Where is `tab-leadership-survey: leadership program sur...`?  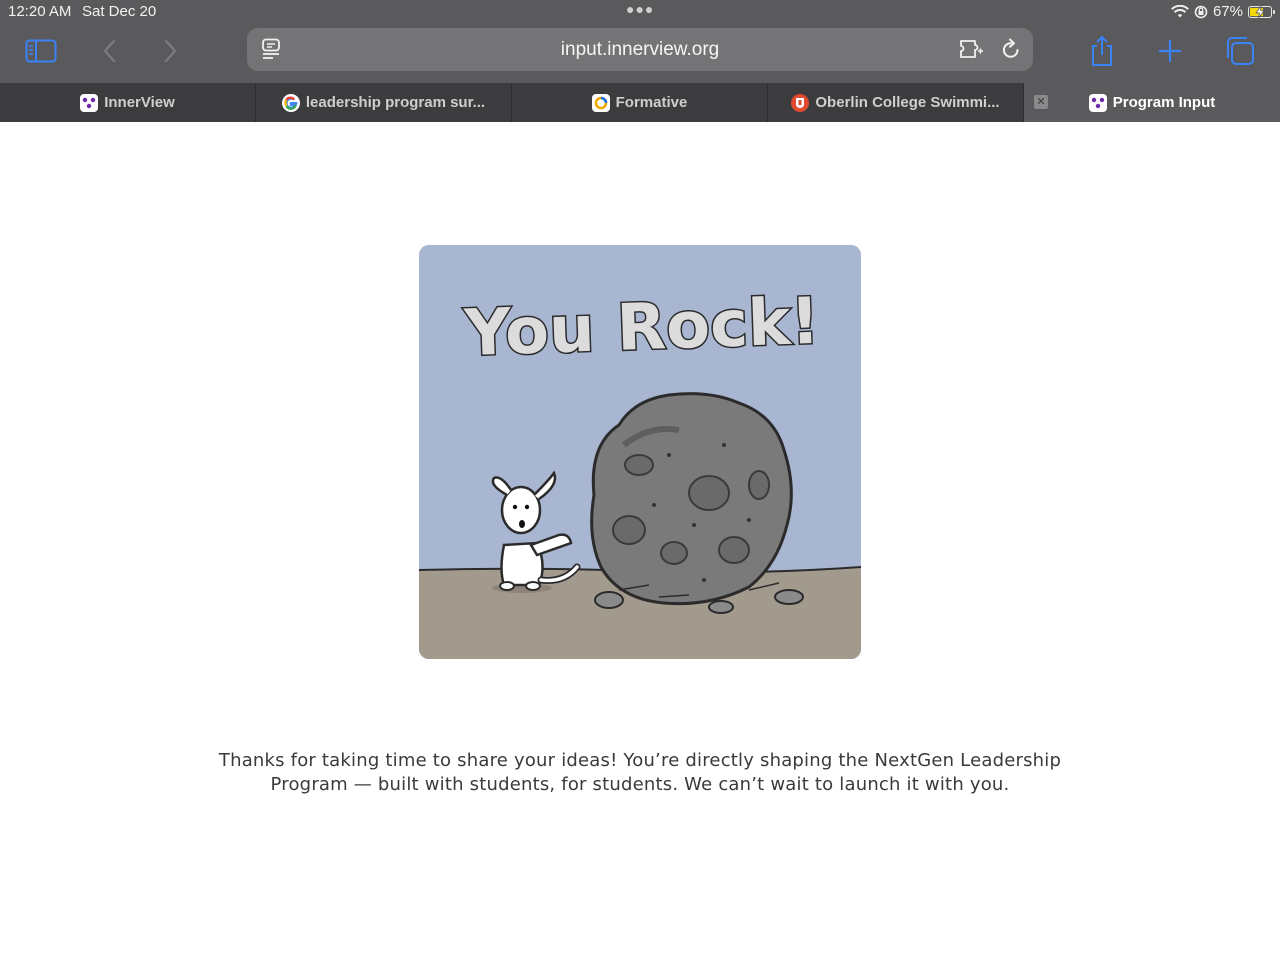
tab-leadership-survey: leadership program sur... is located at coordinates (384, 102).